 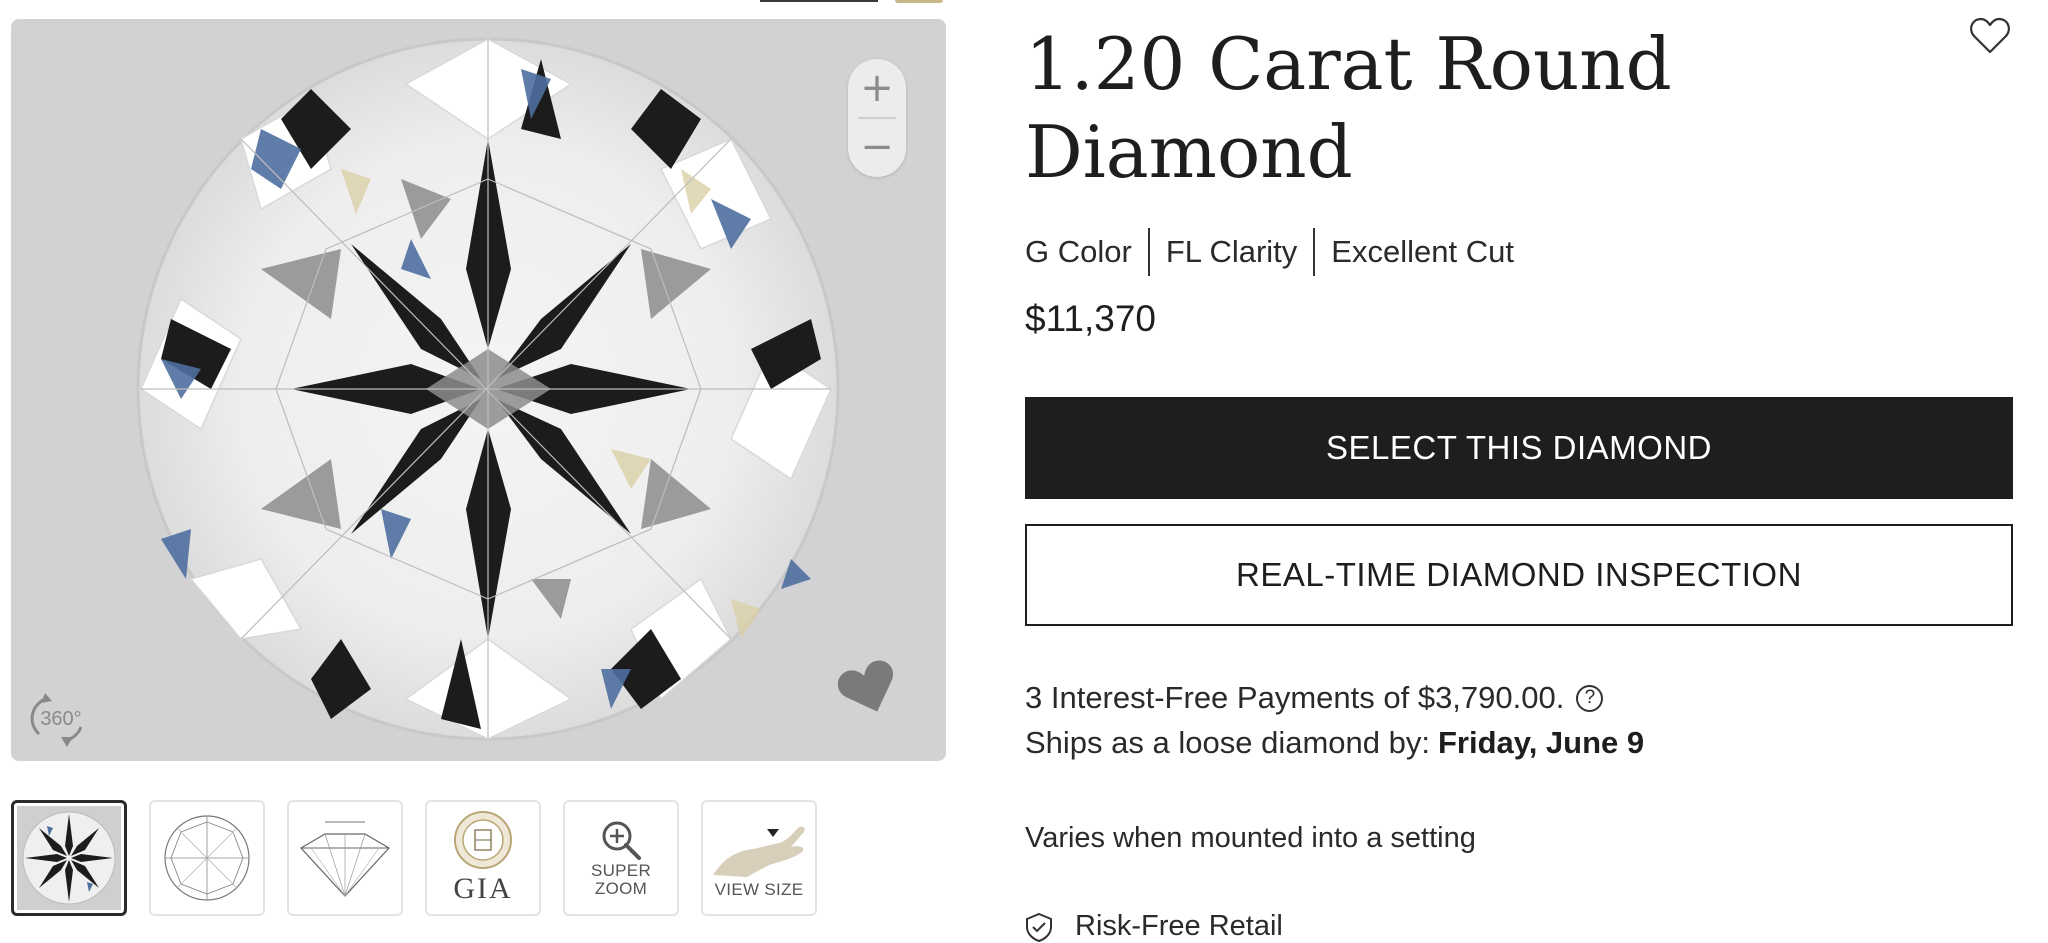 I want to click on select-diamond-button: SELECT THIS DIAMOND, so click(x=1519, y=448).